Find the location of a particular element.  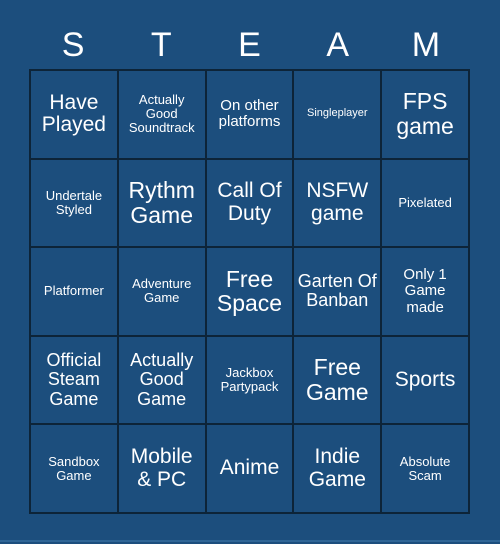

bingo-cell-r3c1: Platformer is located at coordinates (74, 291).